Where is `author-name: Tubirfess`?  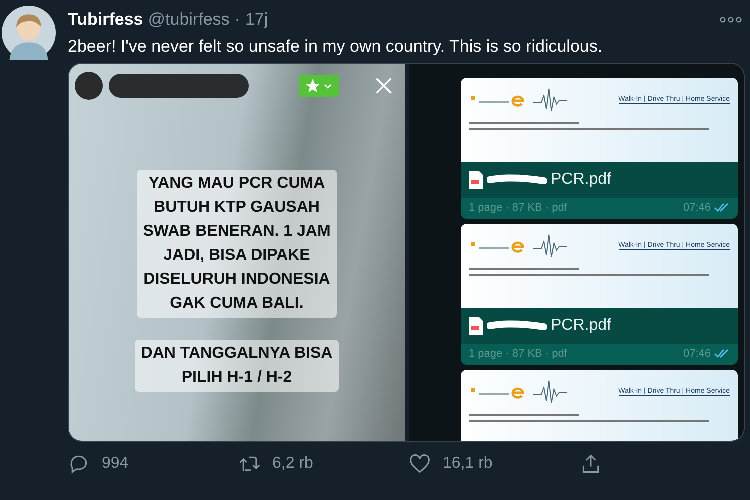 author-name: Tubirfess is located at coordinates (106, 20).